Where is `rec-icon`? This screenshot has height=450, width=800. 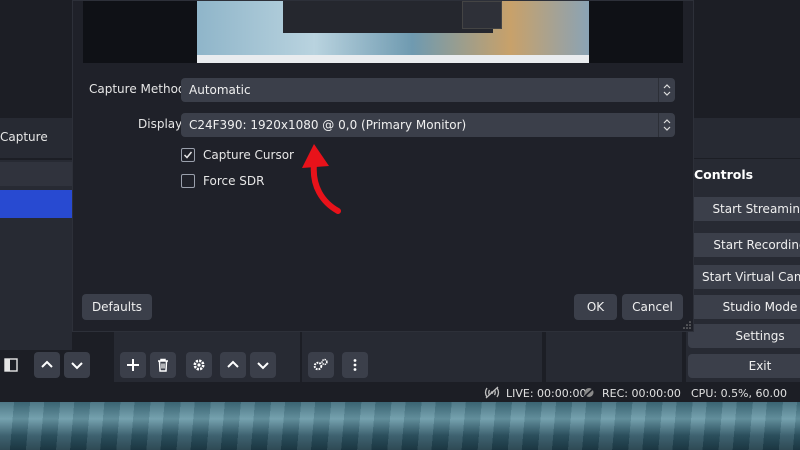
rec-icon is located at coordinates (589, 392).